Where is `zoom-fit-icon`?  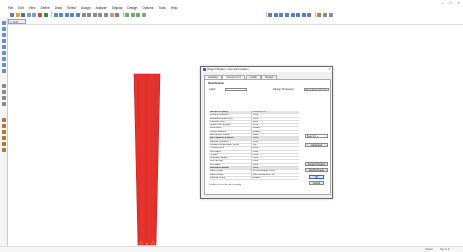 zoom-fit-icon is located at coordinates (72, 14).